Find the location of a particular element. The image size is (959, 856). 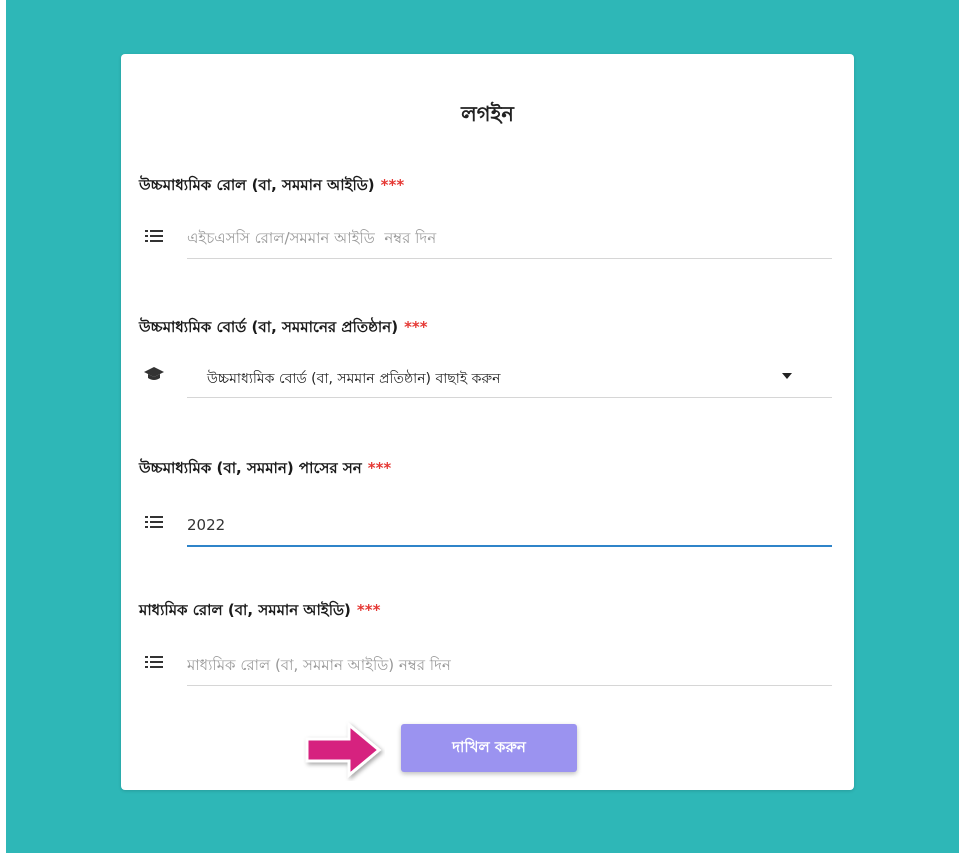

hsc-roll-field is located at coordinates (509, 238).